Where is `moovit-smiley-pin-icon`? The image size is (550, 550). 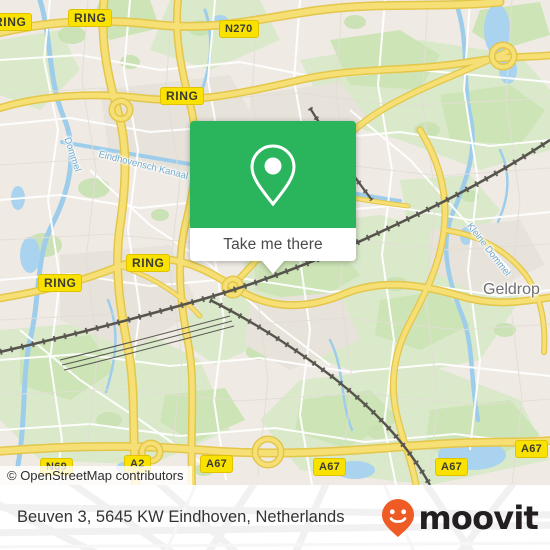 moovit-smiley-pin-icon is located at coordinates (398, 517).